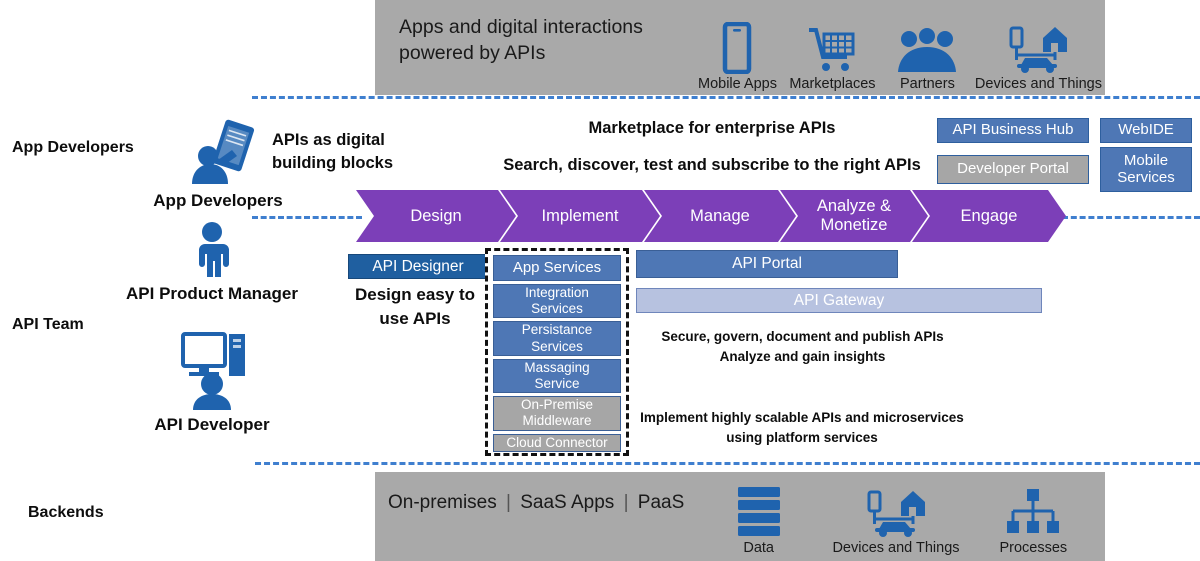 Image resolution: width=1200 pixels, height=561 pixels. What do you see at coordinates (1013, 169) in the screenshot?
I see `badge-developer-portal: Developer Portal` at bounding box center [1013, 169].